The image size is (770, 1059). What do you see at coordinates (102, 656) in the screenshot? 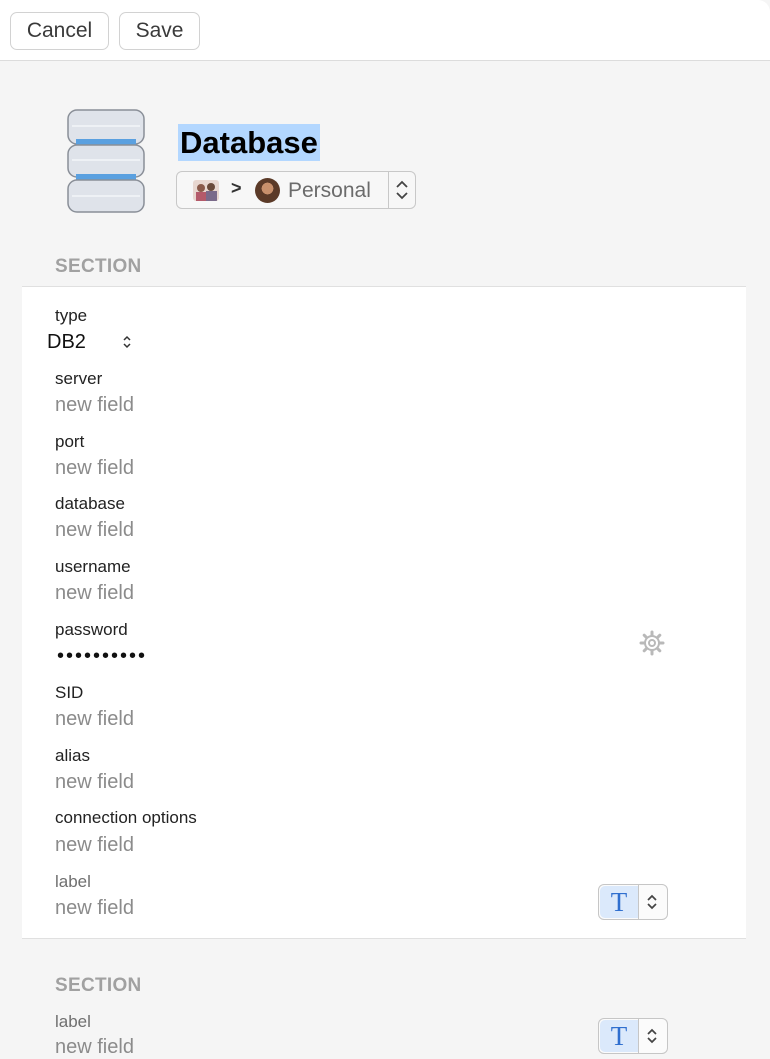
I see `password-field: ••••••••••` at bounding box center [102, 656].